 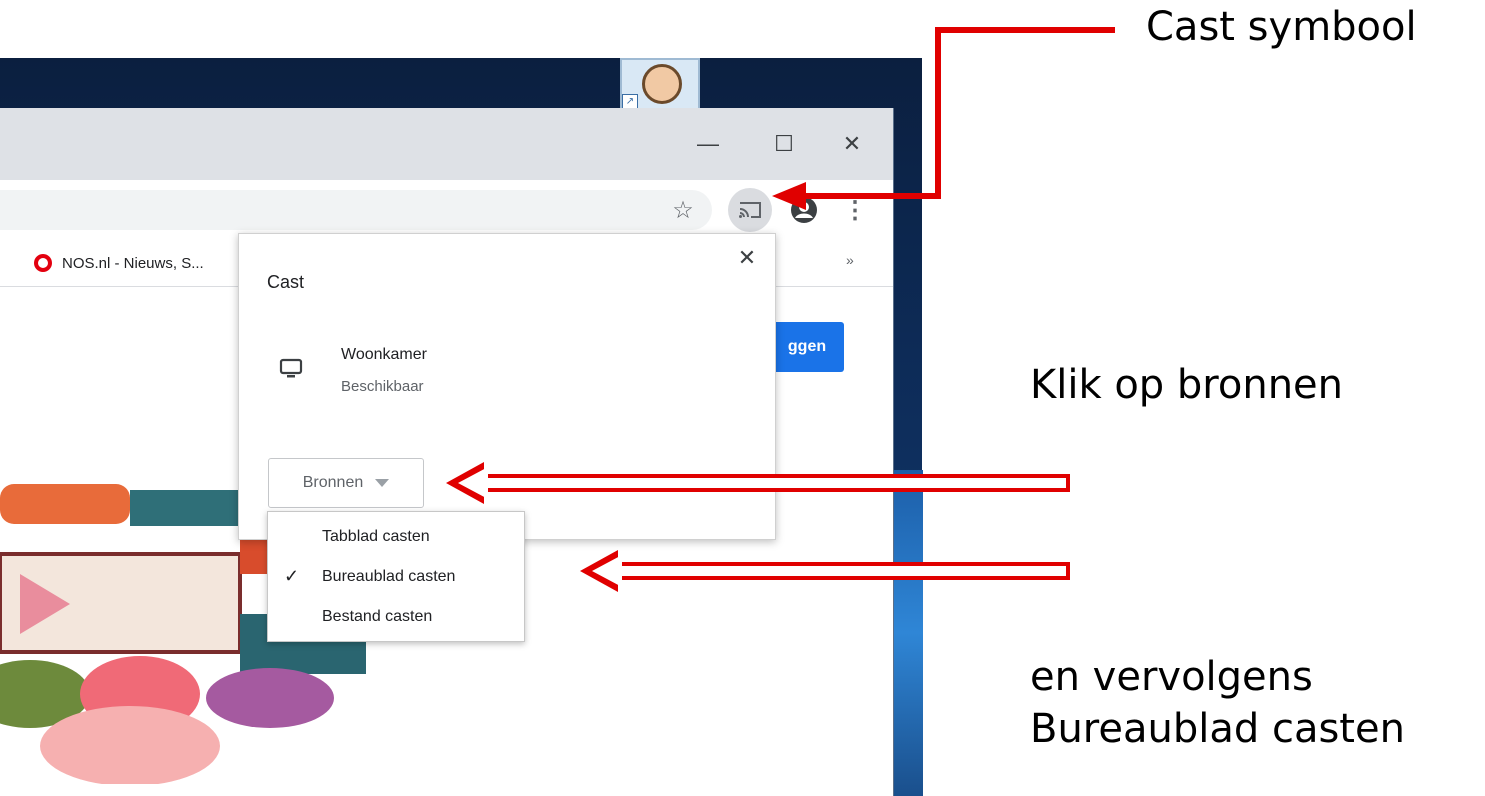 I want to click on menu-item-cast-desktop: ✓ Bureaublad casten, so click(x=396, y=578).